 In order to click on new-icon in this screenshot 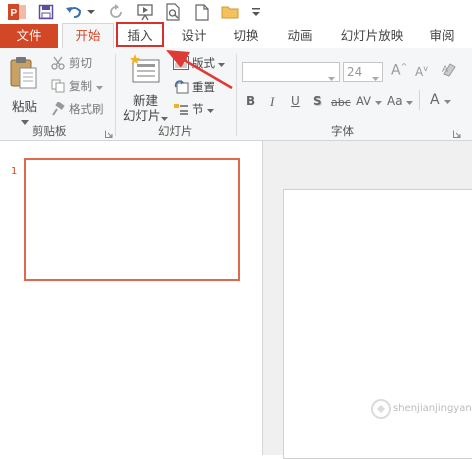, I will do `click(202, 12)`.